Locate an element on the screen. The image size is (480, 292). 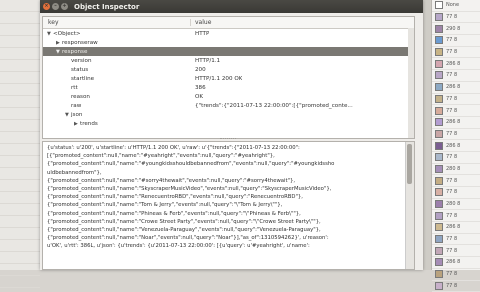
tree-row: ▼response is located at coordinates (228, 51).